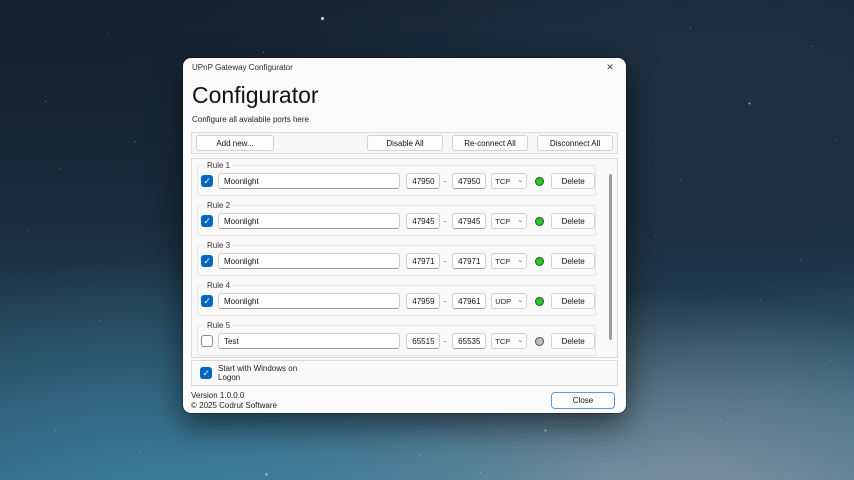 The image size is (854, 480). I want to click on rule-group-2: Rule 2 - TCP ⌄ Delete, so click(396, 218).